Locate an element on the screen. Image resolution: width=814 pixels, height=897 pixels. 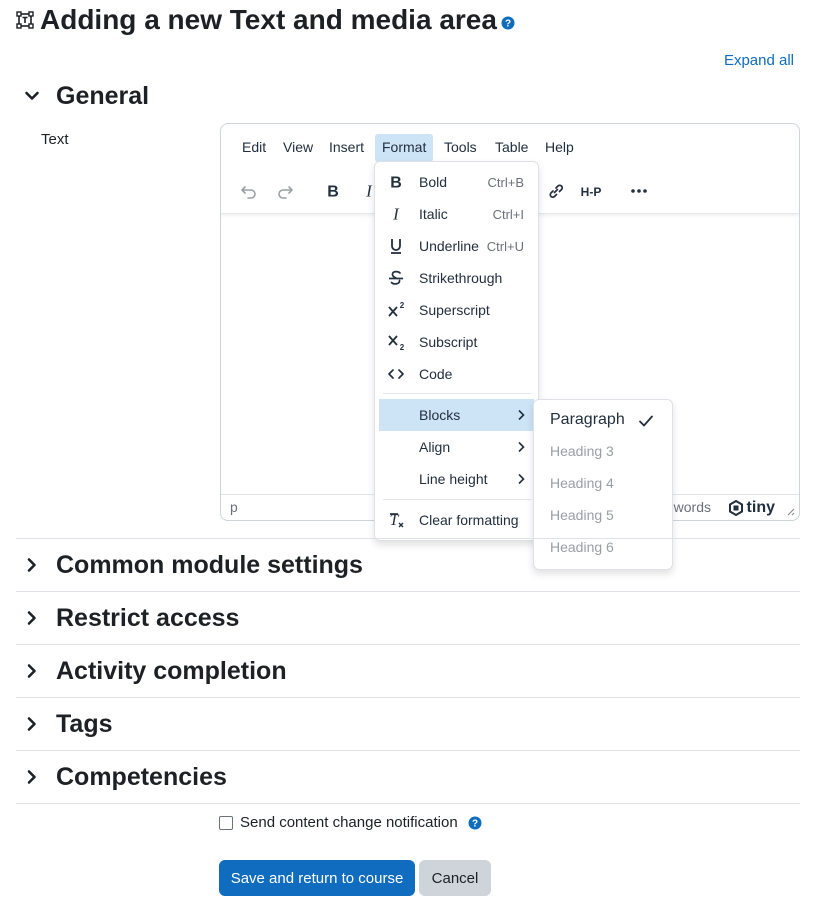
italic-icon: I is located at coordinates (396, 214).